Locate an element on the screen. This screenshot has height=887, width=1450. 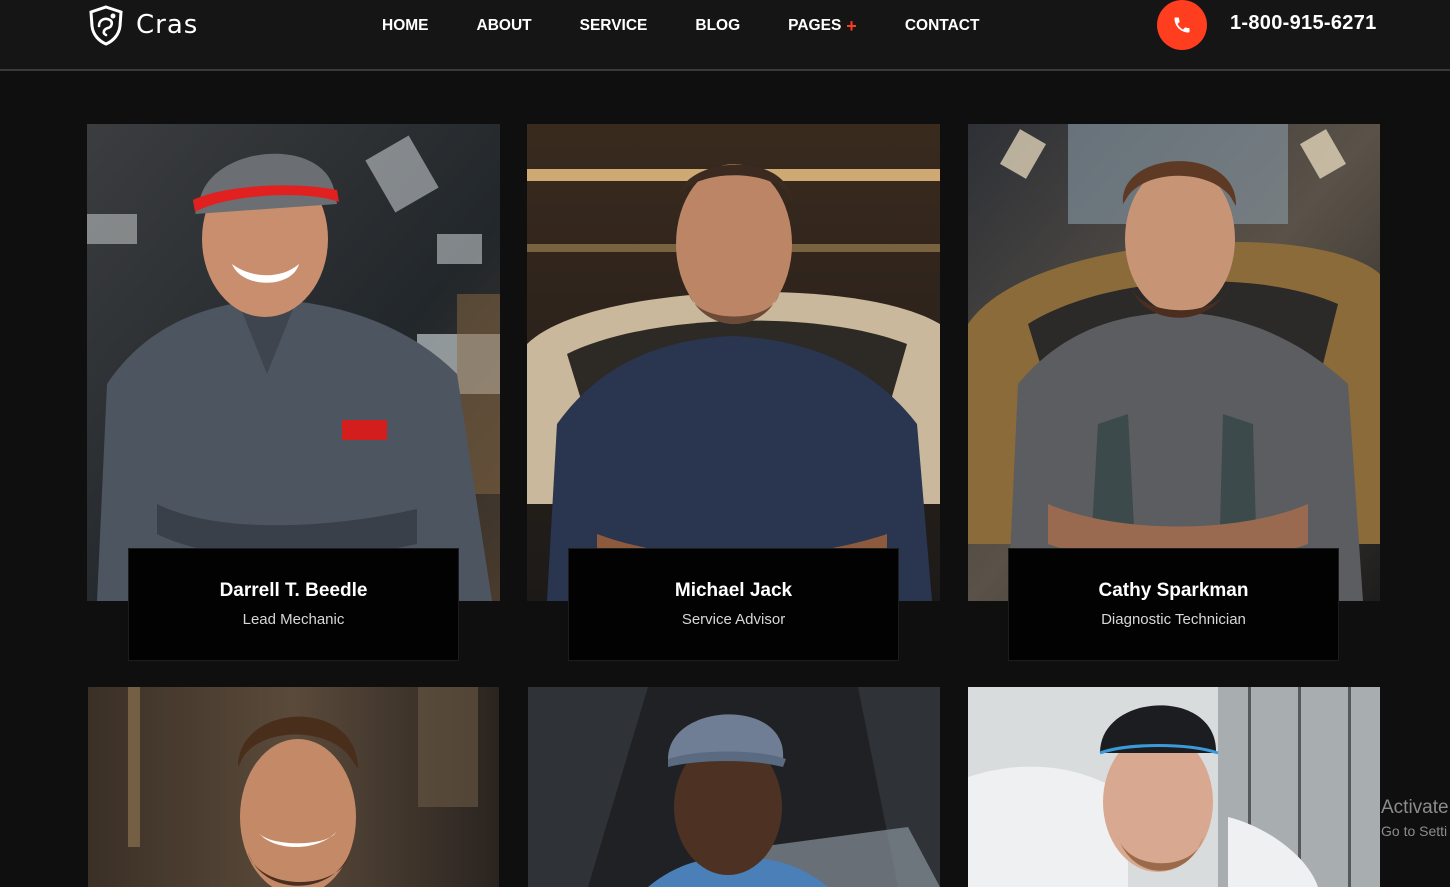
nav-service-label: SERVICE is located at coordinates (613, 25).